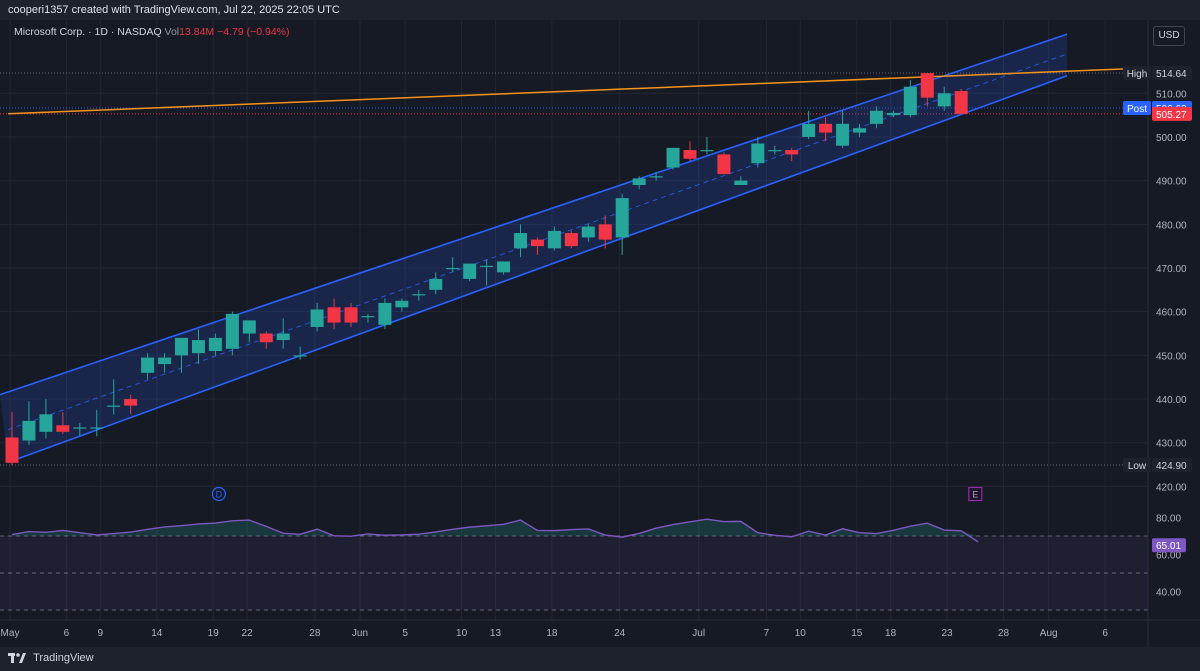  What do you see at coordinates (698, 633) in the screenshot?
I see `time-tick-label: Jul` at bounding box center [698, 633].